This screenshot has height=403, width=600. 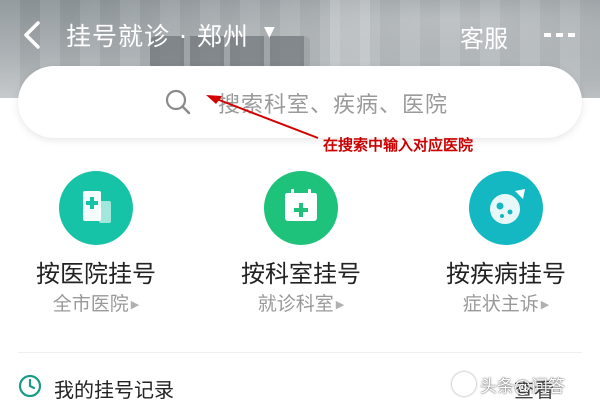 What do you see at coordinates (464, 384) in the screenshot?
I see `watermark-logo-icon` at bounding box center [464, 384].